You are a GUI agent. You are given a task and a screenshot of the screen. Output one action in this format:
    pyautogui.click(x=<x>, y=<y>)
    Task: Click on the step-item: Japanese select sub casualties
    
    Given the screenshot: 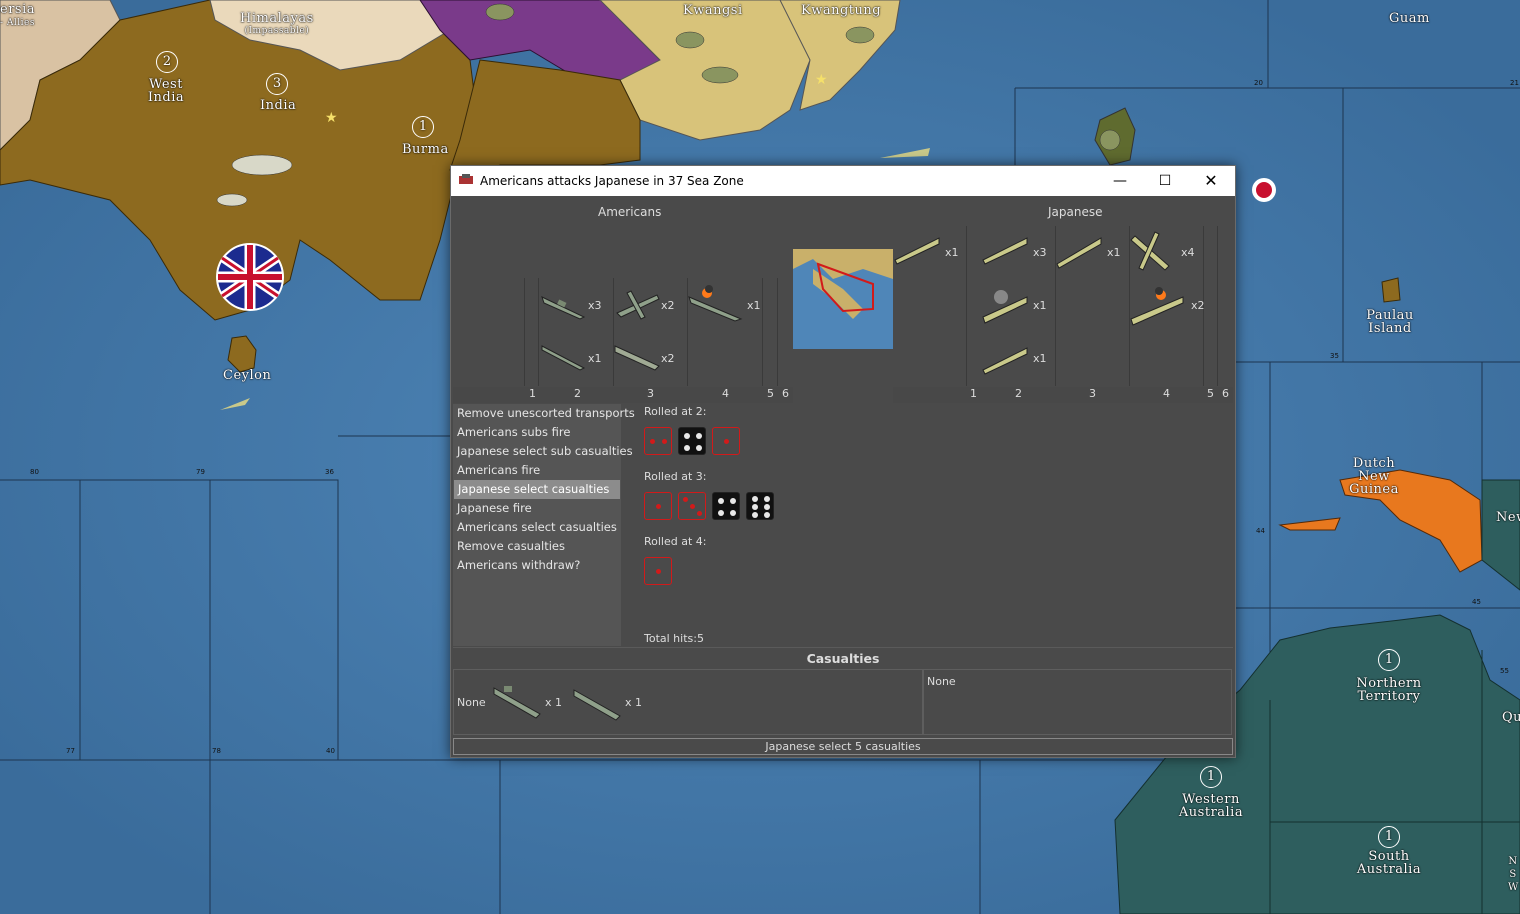 What is the action you would take?
    pyautogui.click(x=543, y=451)
    